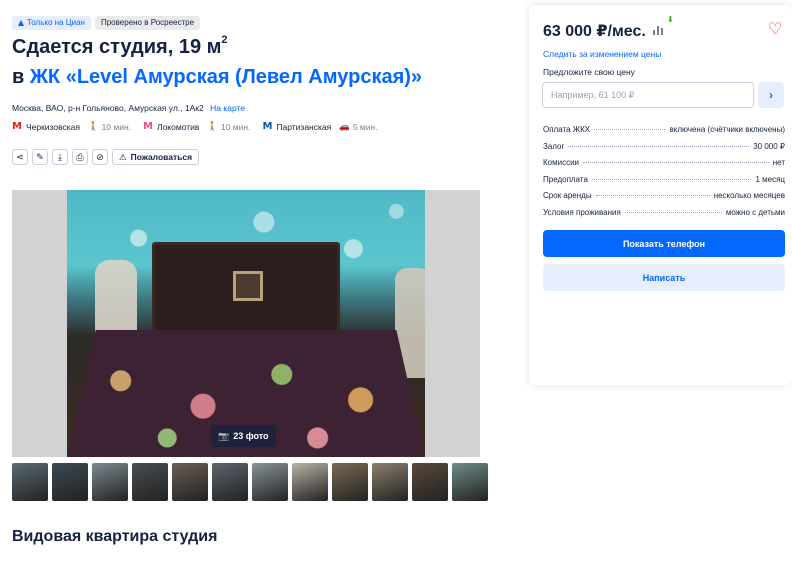 This screenshot has width=792, height=567. I want to click on print-button: ⎙, so click(80, 157).